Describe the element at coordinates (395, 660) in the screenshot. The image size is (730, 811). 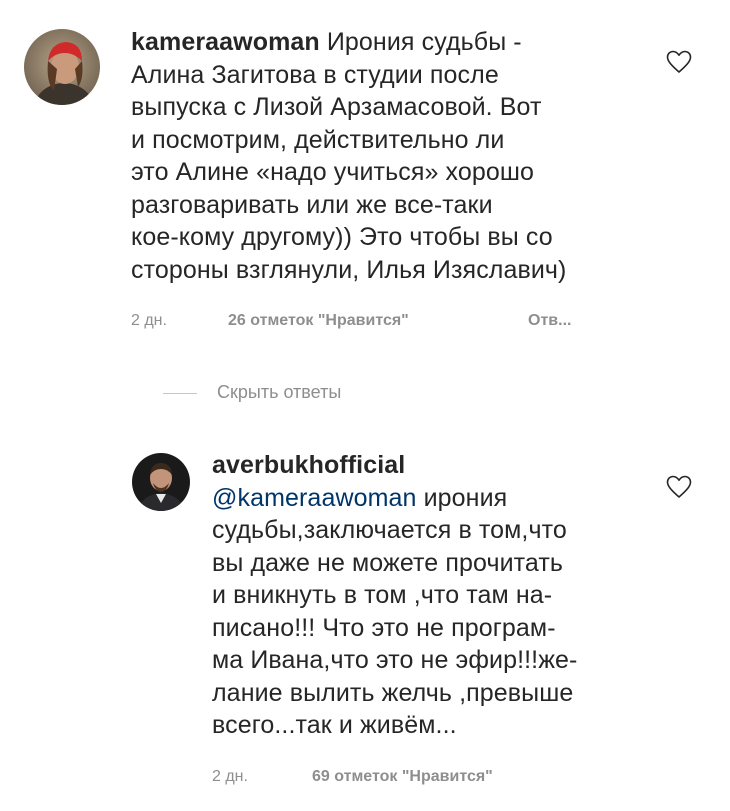
I see `reply-text-line: ма Ивана,что это не эфир!!!же-` at that location.